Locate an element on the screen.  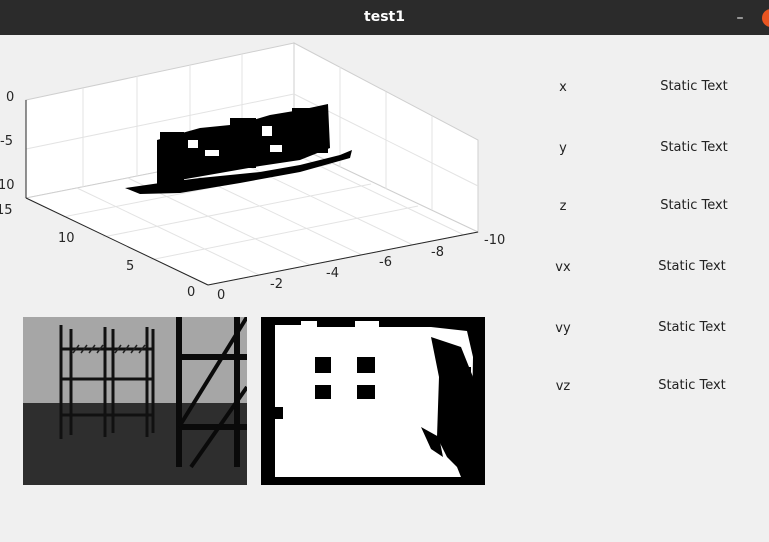
title-bar: test1 – is located at coordinates (384, 17).